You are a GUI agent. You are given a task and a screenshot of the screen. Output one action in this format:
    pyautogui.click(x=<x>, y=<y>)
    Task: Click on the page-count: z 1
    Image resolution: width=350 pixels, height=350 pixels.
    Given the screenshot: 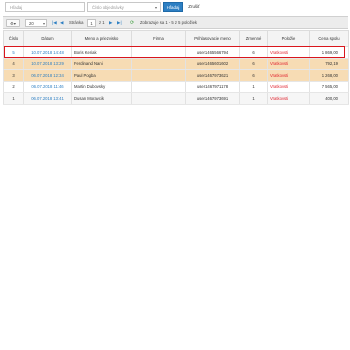 What is the action you would take?
    pyautogui.click(x=102, y=22)
    